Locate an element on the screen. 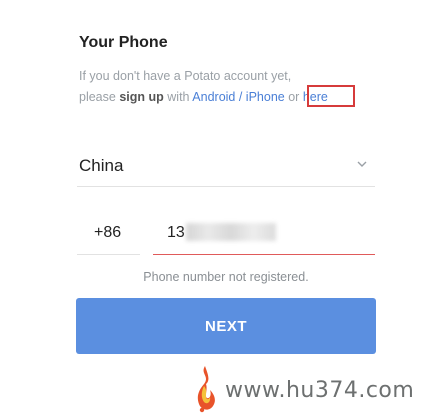  platforms-link: Android / iPhone is located at coordinates (238, 97).